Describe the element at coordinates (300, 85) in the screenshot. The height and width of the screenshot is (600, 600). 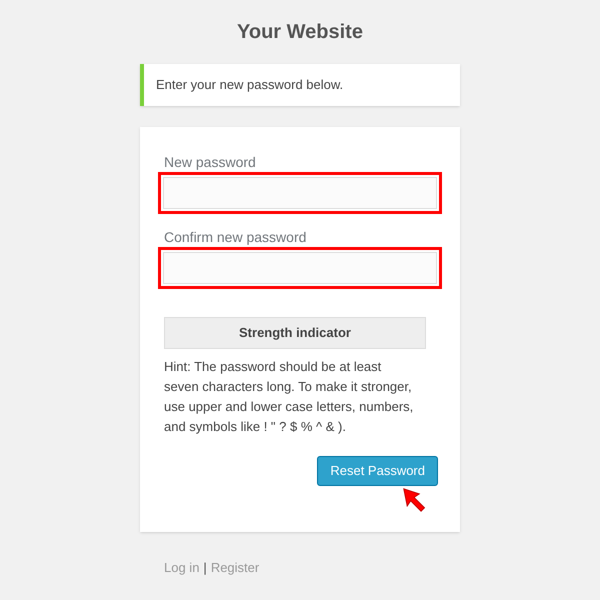
I see `message-box: Enter your new password below.` at that location.